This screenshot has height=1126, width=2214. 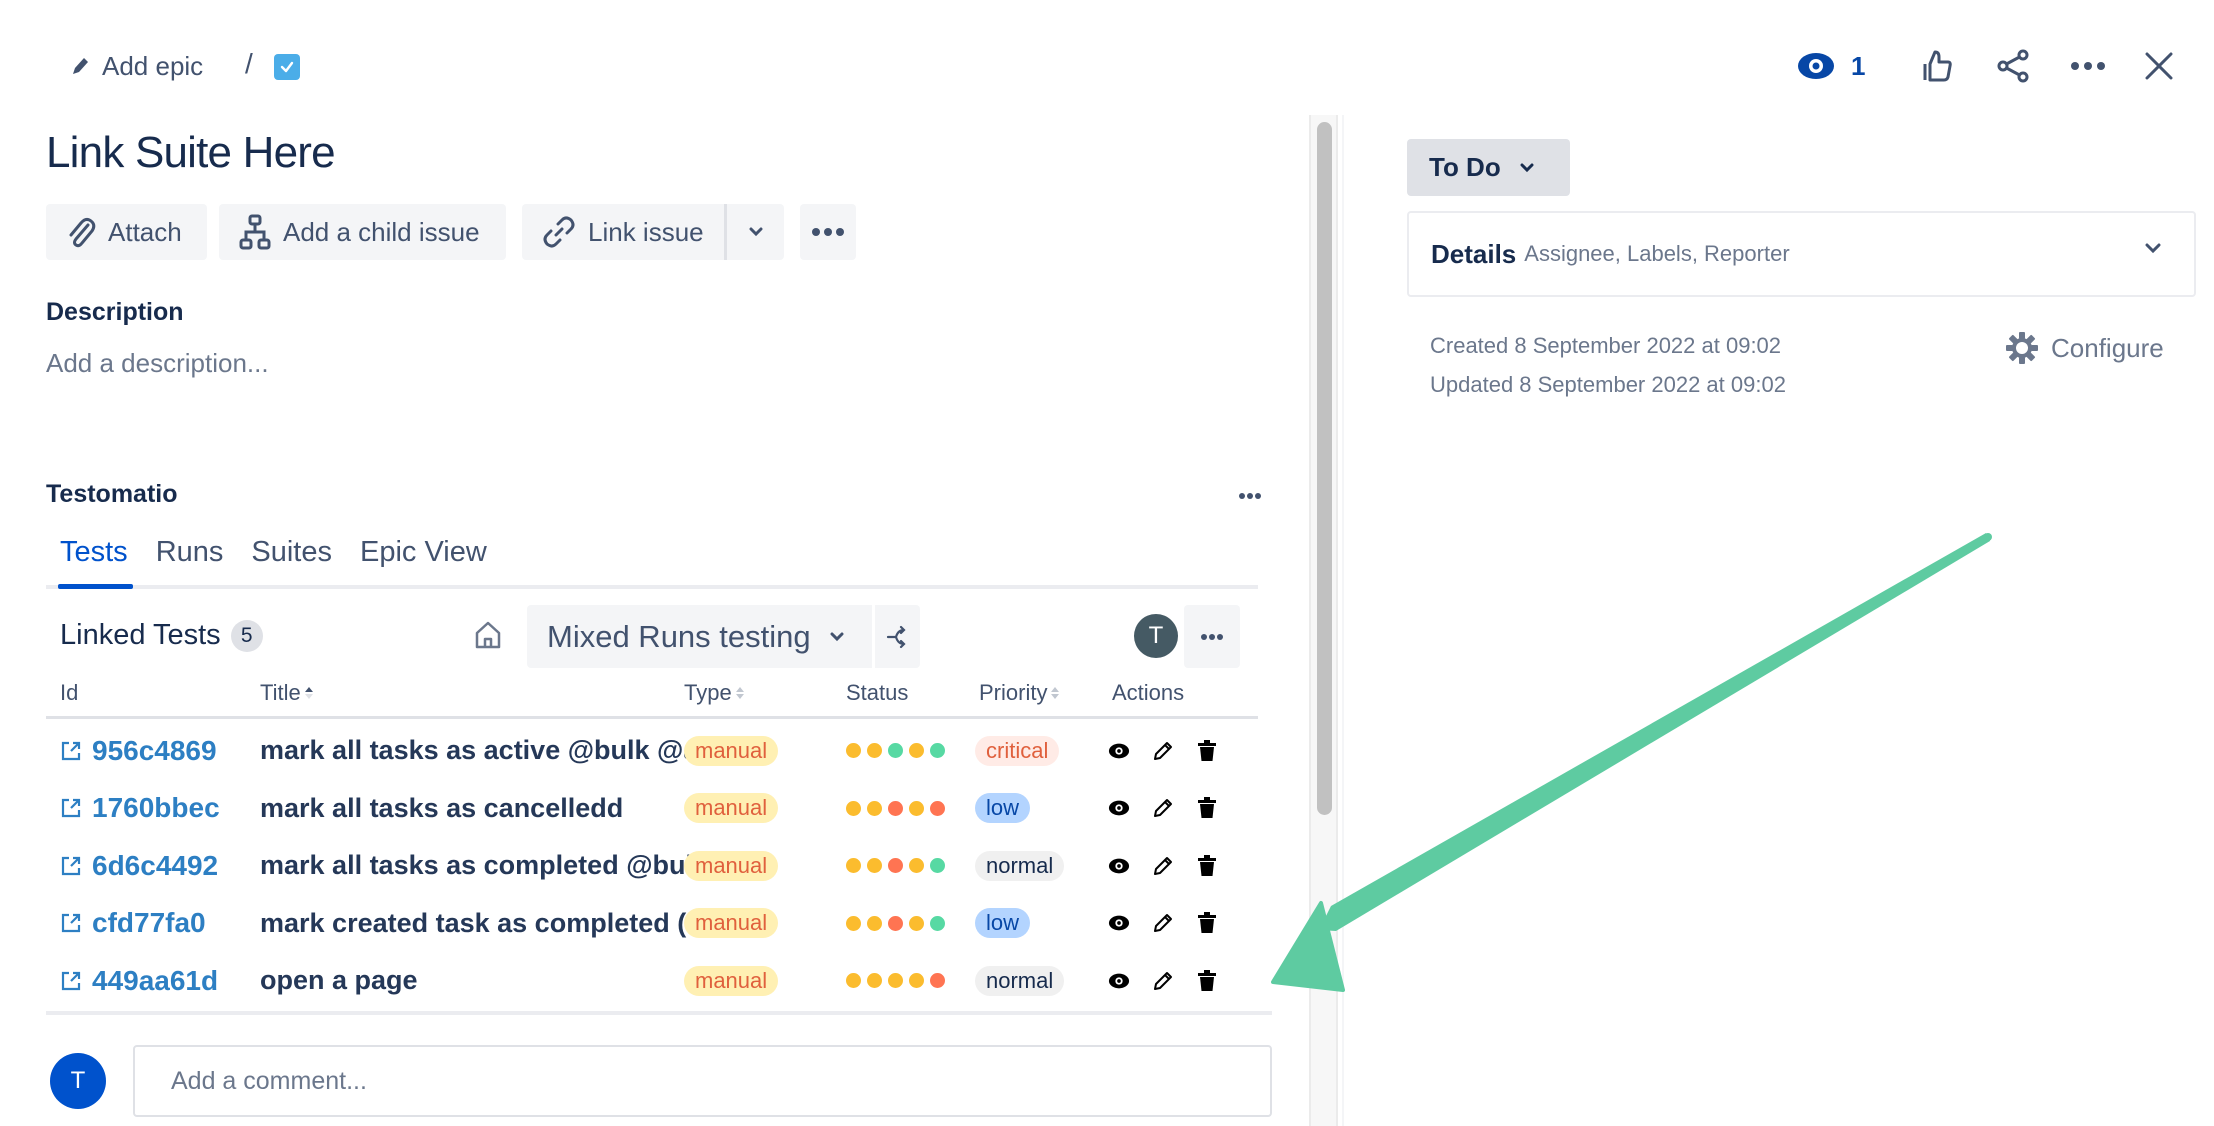 I want to click on column-header-title: Title, so click(x=287, y=693).